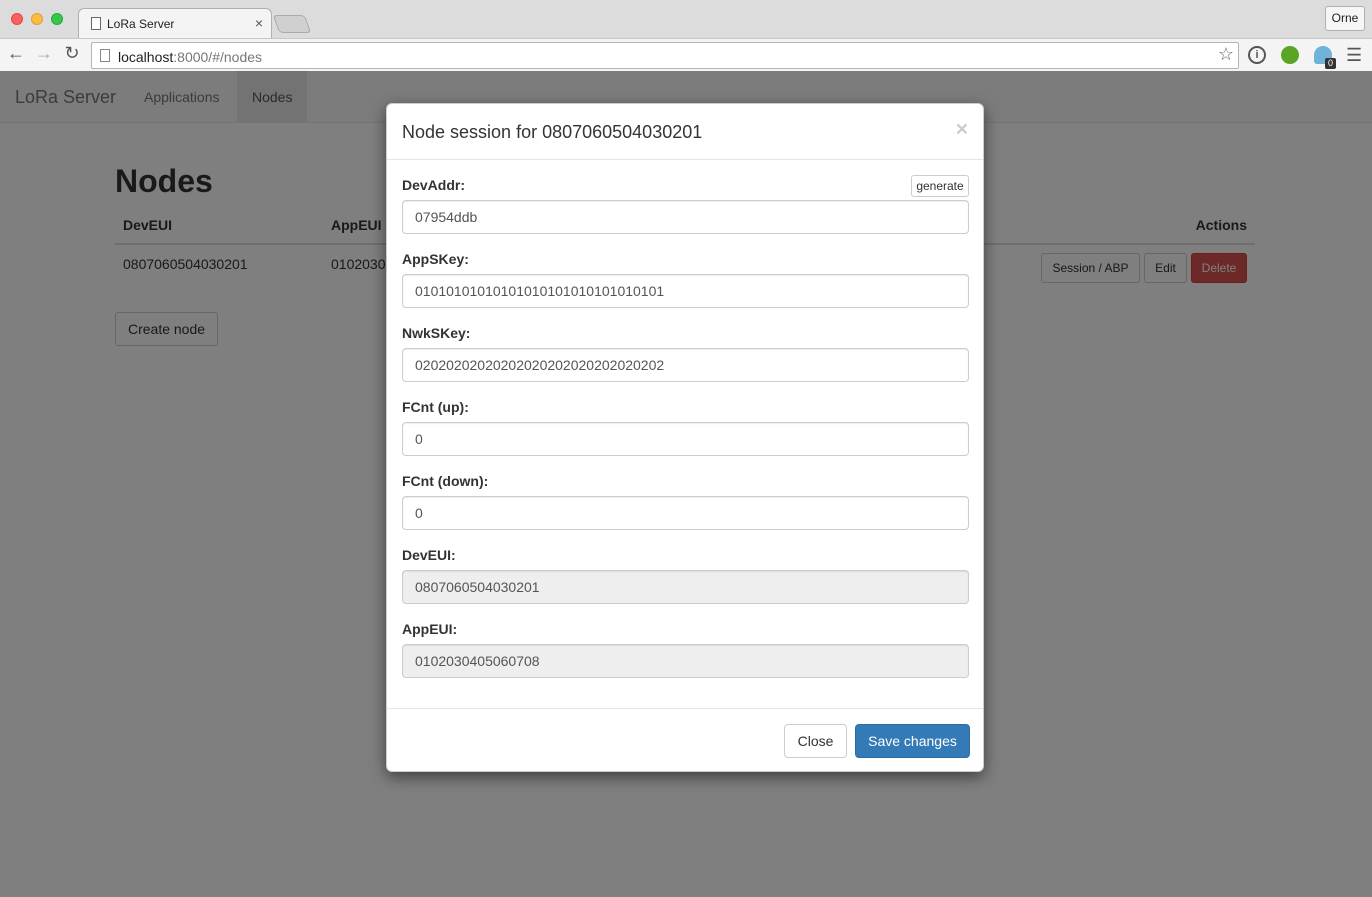  Describe the element at coordinates (685, 513) in the screenshot. I see `fcnt-down-input` at that location.